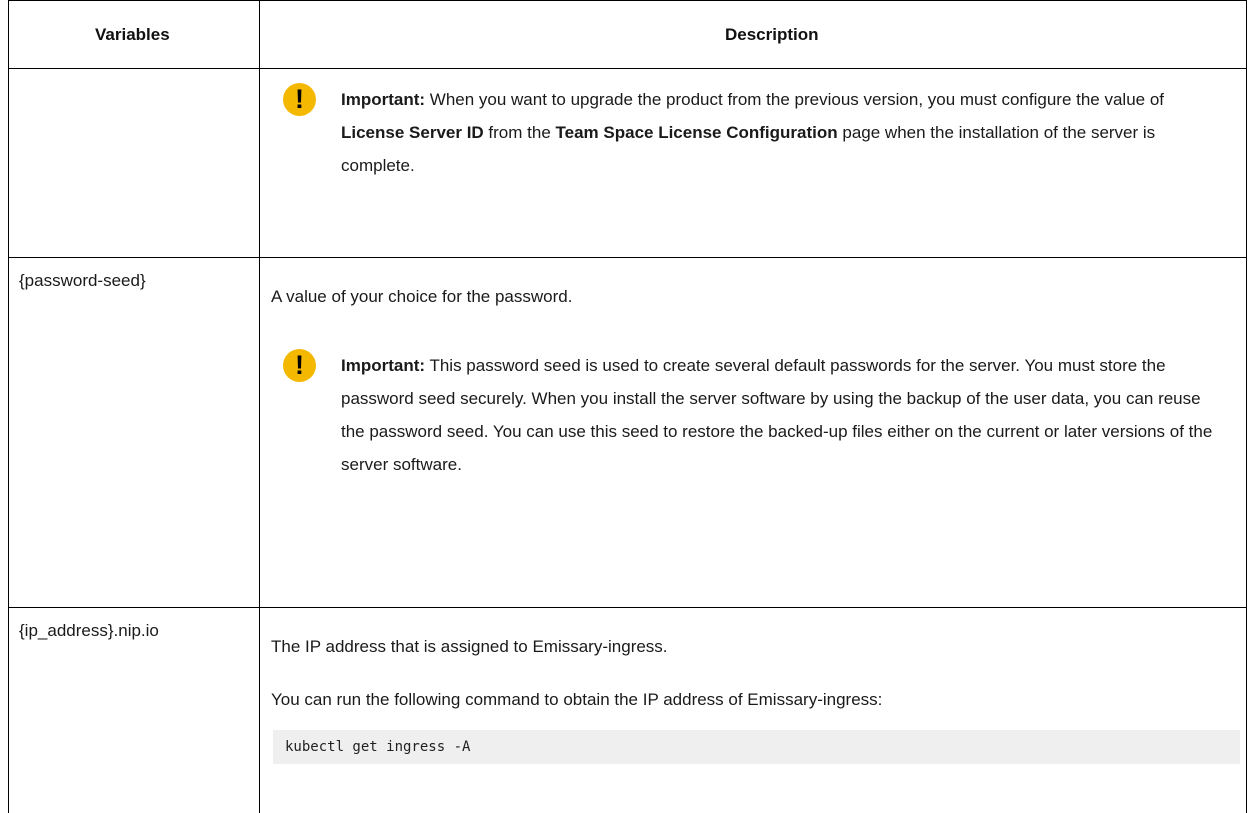 The height and width of the screenshot is (813, 1248). Describe the element at coordinates (132, 34) in the screenshot. I see `header-variables: Variables` at that location.